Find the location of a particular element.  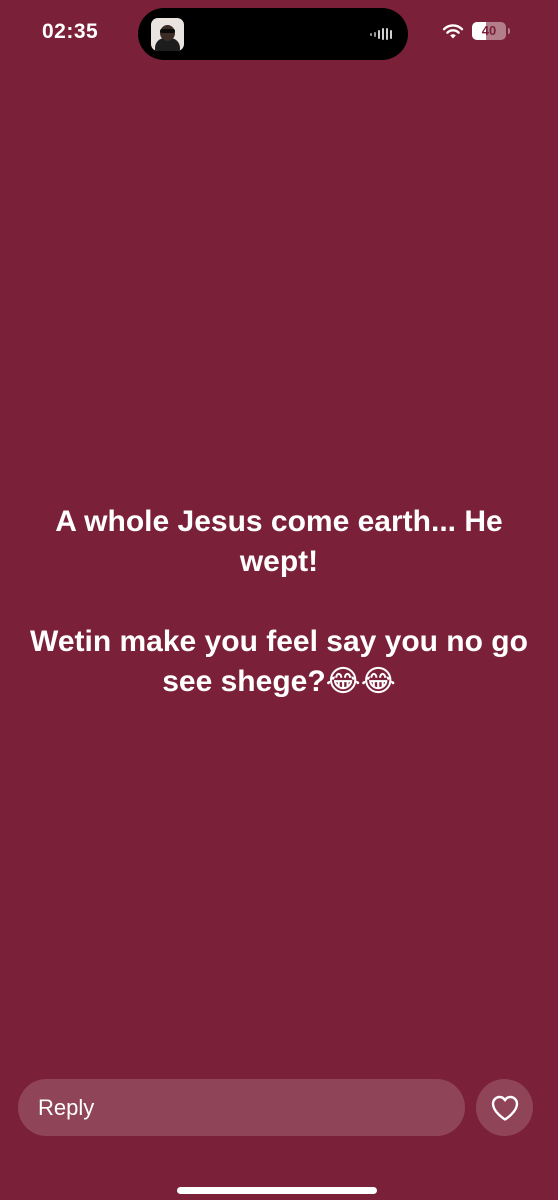

live-activity-avatar is located at coordinates (167, 34).